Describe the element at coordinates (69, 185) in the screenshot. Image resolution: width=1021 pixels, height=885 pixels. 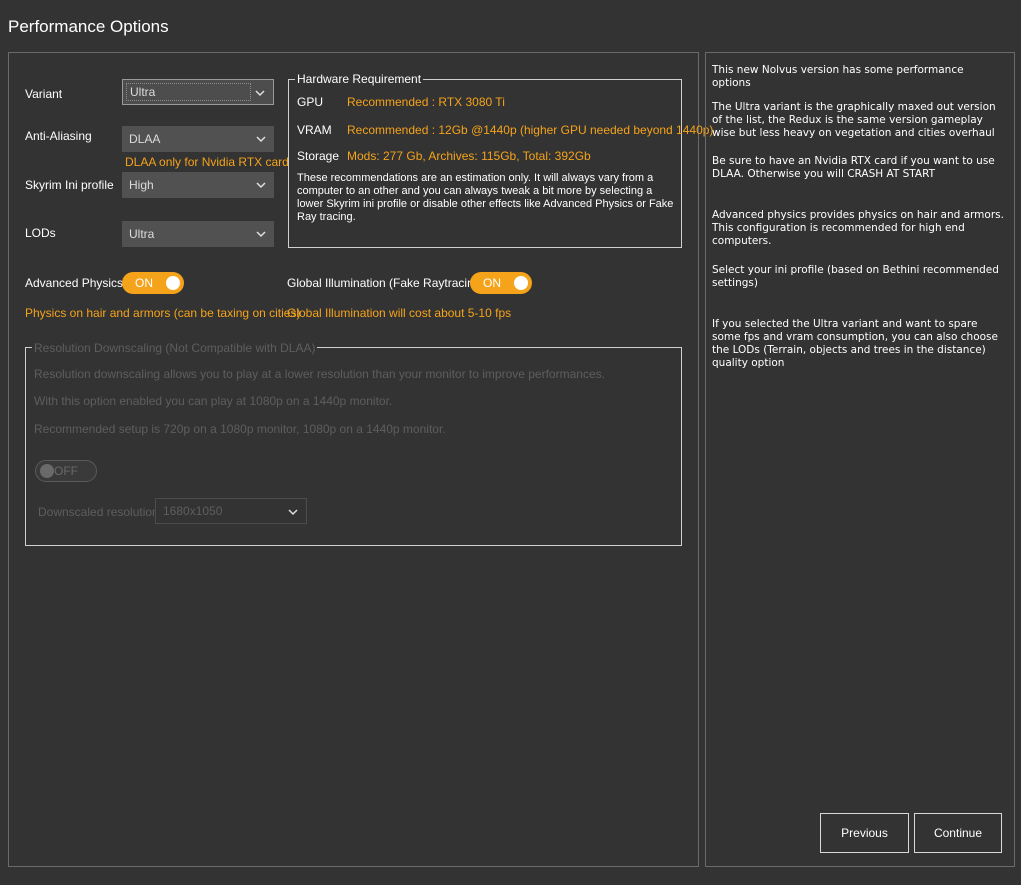
I see `ini-profile-label: Skyrim Ini profile` at that location.